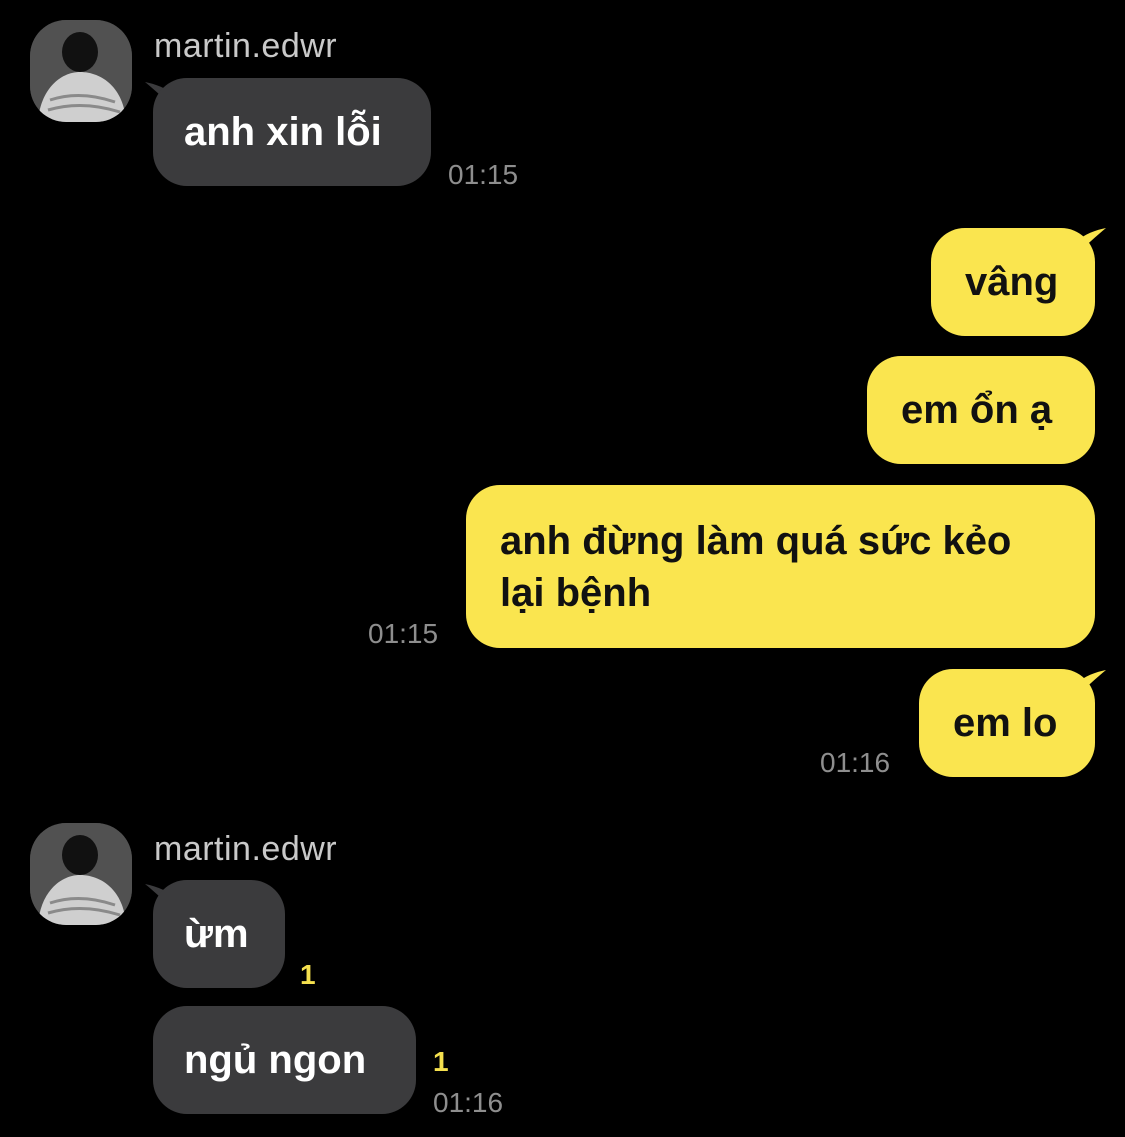  I want to click on message-bubble: anh đừng làm quá sức kẻo lại bệnh, so click(780, 566).